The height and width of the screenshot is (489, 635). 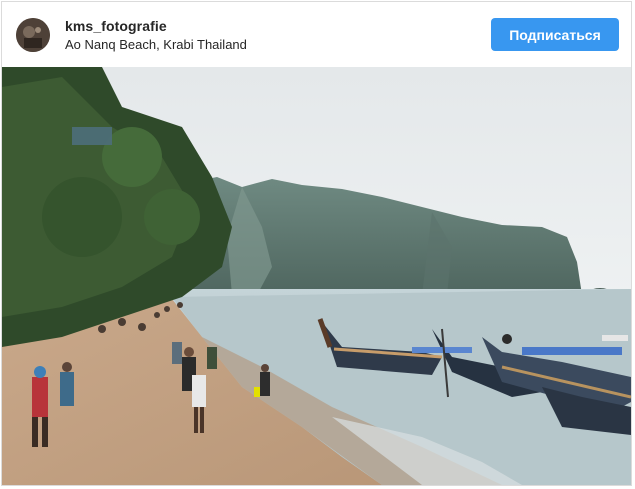 I want to click on username-link: kms_fotografie, so click(x=278, y=26).